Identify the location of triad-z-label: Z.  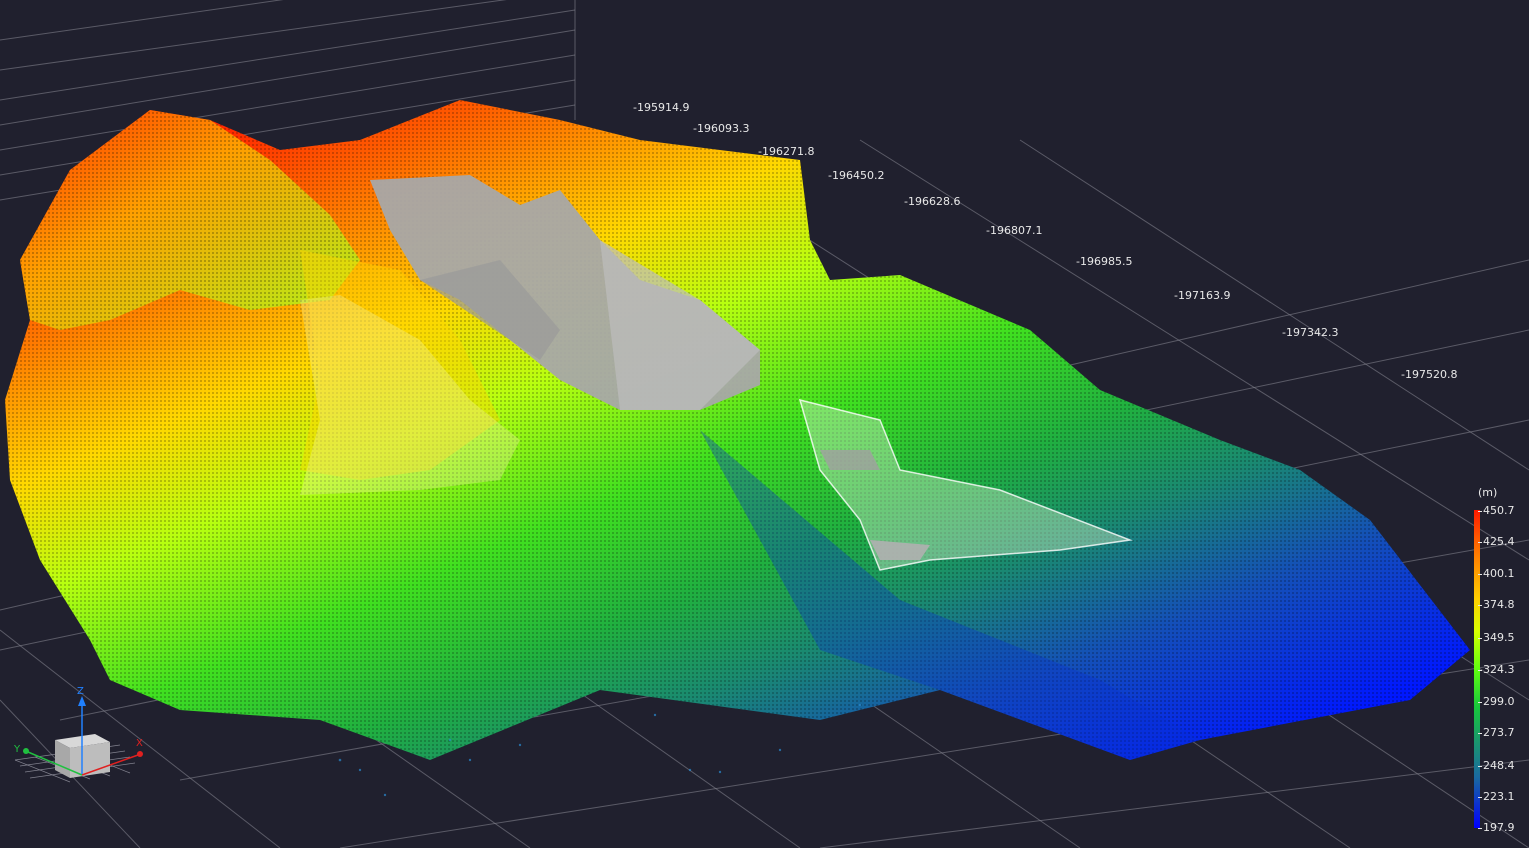
(80, 691).